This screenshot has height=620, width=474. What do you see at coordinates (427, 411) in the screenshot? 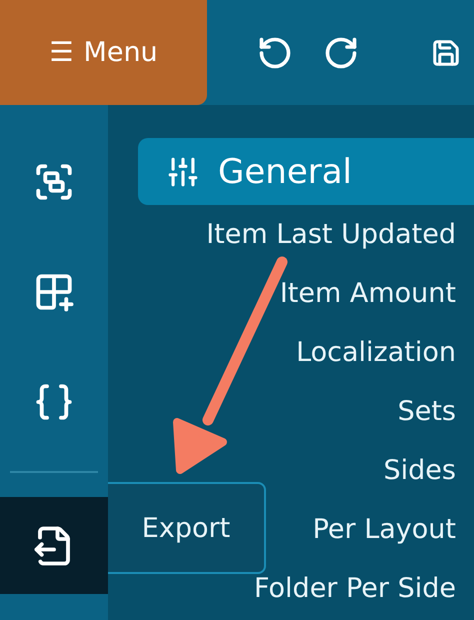
I see `menu-item: Sets` at bounding box center [427, 411].